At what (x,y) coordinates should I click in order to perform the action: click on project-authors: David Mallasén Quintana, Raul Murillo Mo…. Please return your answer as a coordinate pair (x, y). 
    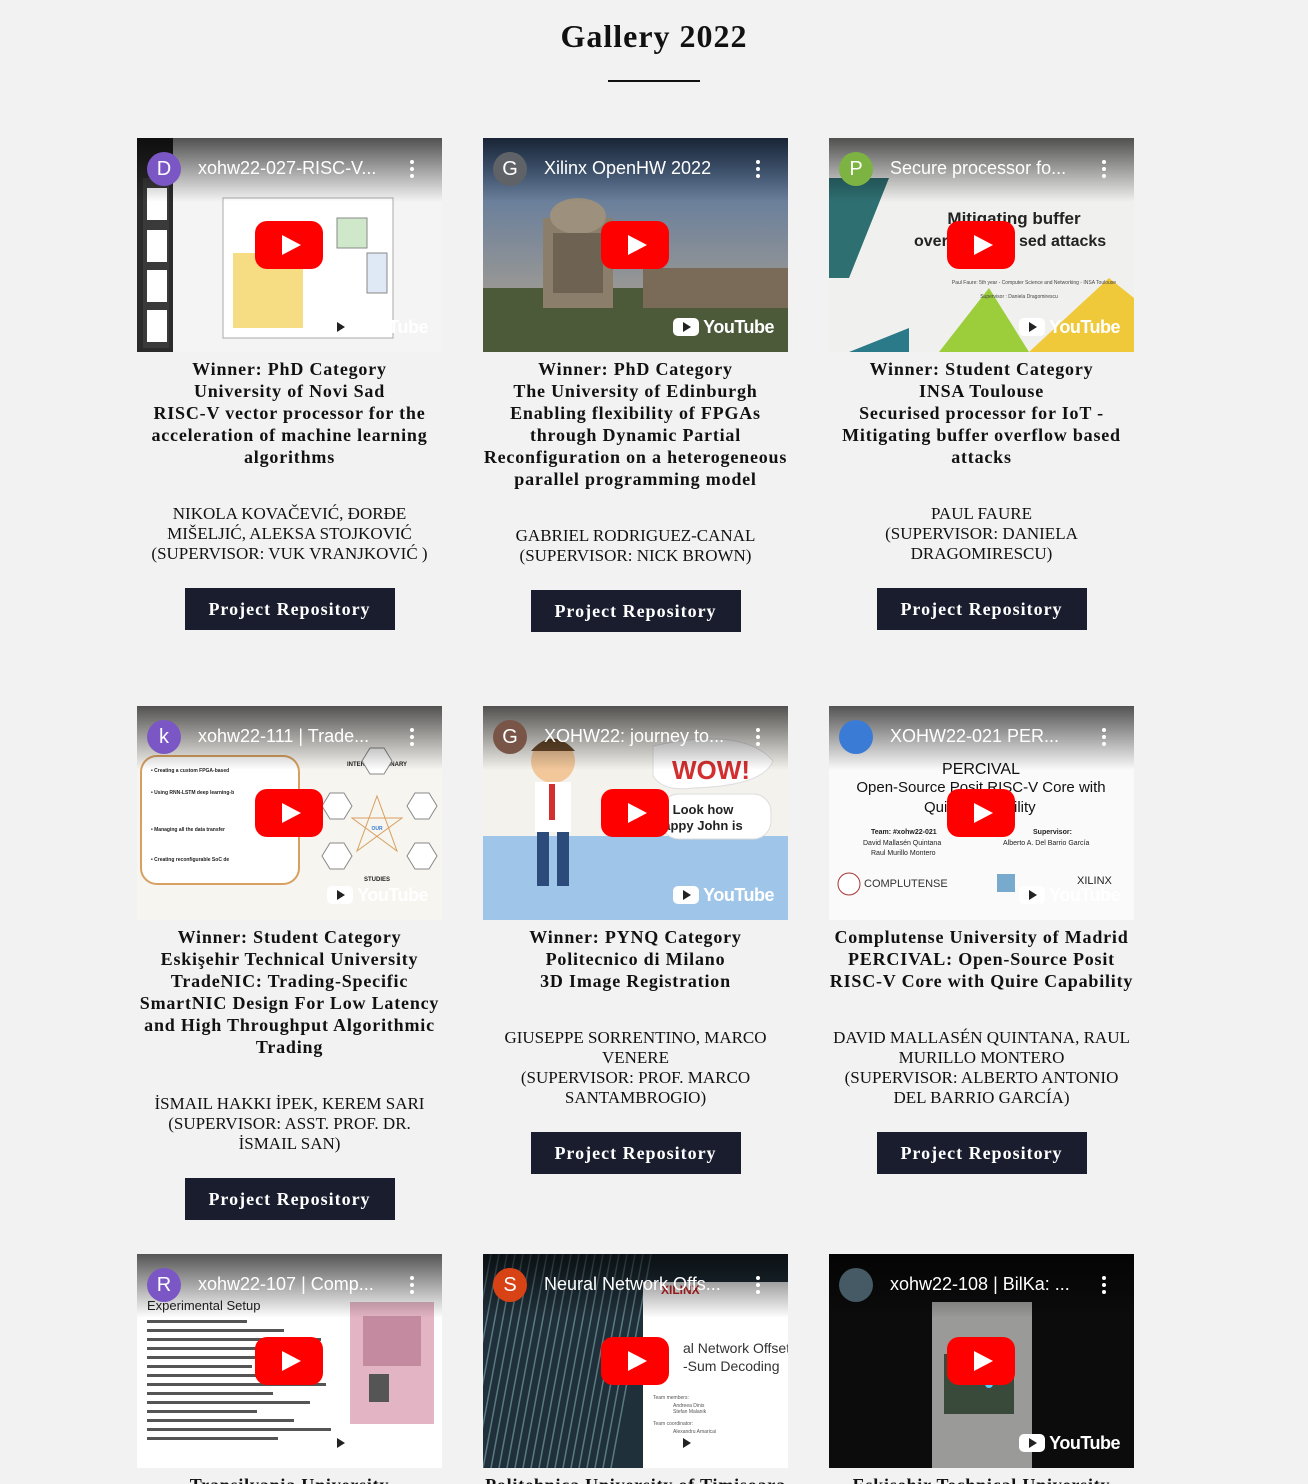
    Looking at the image, I should click on (982, 1068).